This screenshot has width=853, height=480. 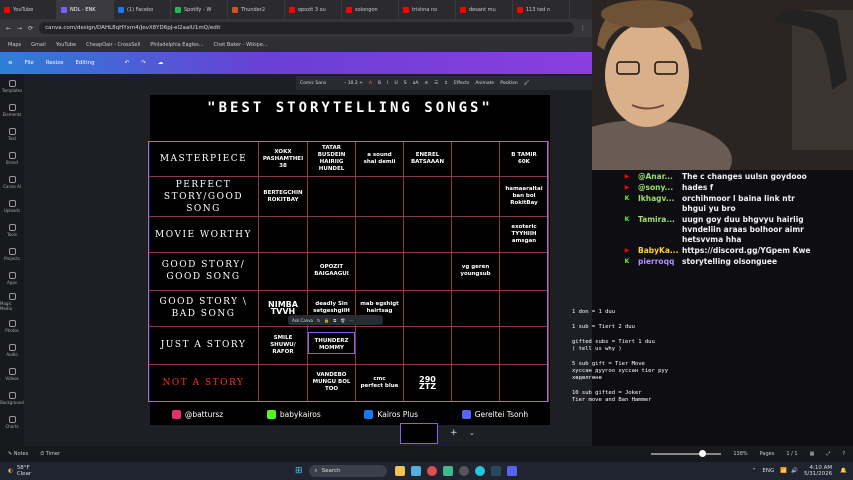 I want to click on bold-icon: B, so click(x=379, y=83).